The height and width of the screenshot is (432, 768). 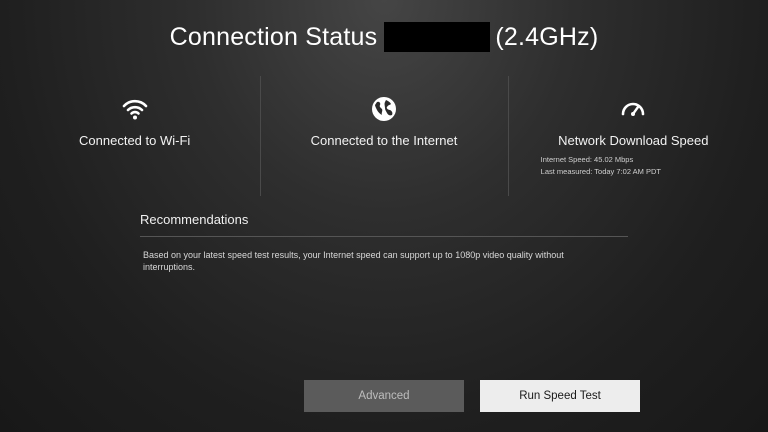 What do you see at coordinates (600, 171) in the screenshot?
I see `last-measured-value: Last measured: Today 7:02 AM PDT` at bounding box center [600, 171].